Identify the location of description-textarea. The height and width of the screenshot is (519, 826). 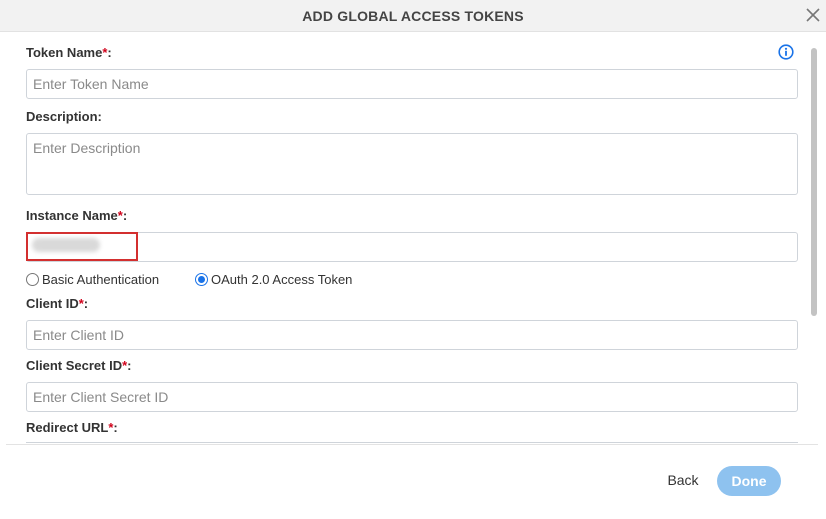
(412, 164).